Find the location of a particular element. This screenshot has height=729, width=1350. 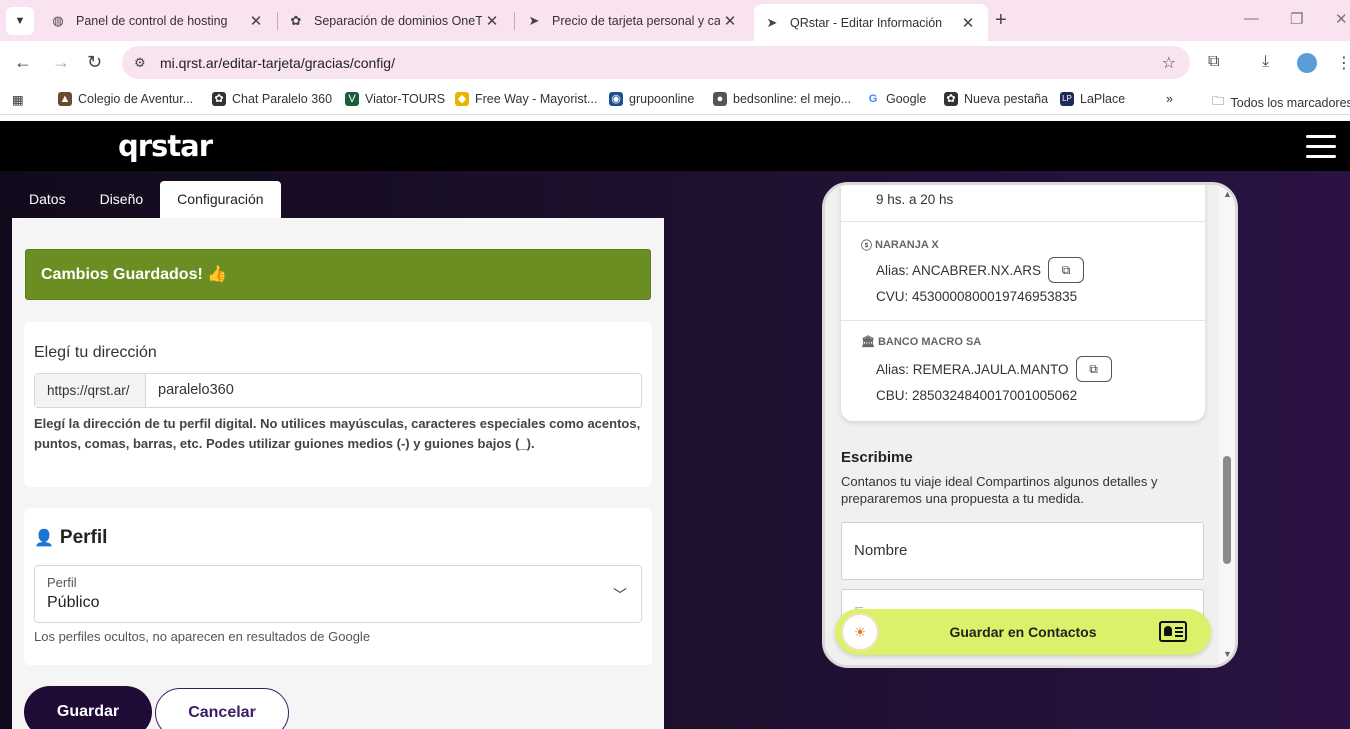

alias-row: Alias: REMERA.JAULA.MANTO ⧉ is located at coordinates (994, 369).